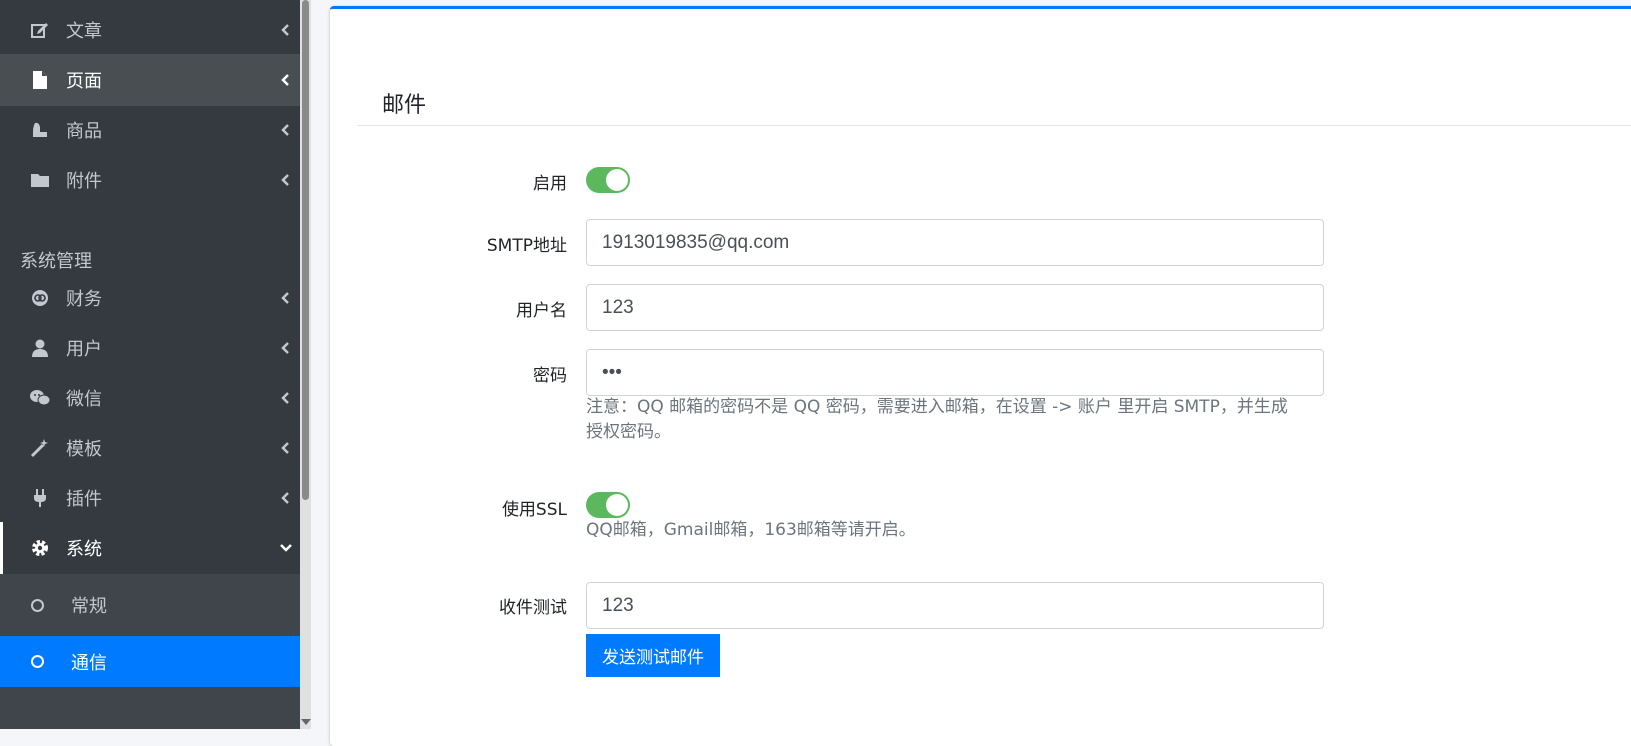 This screenshot has width=1631, height=746. Describe the element at coordinates (84, 31) in the screenshot. I see `sidebar-item-label: 文章` at that location.